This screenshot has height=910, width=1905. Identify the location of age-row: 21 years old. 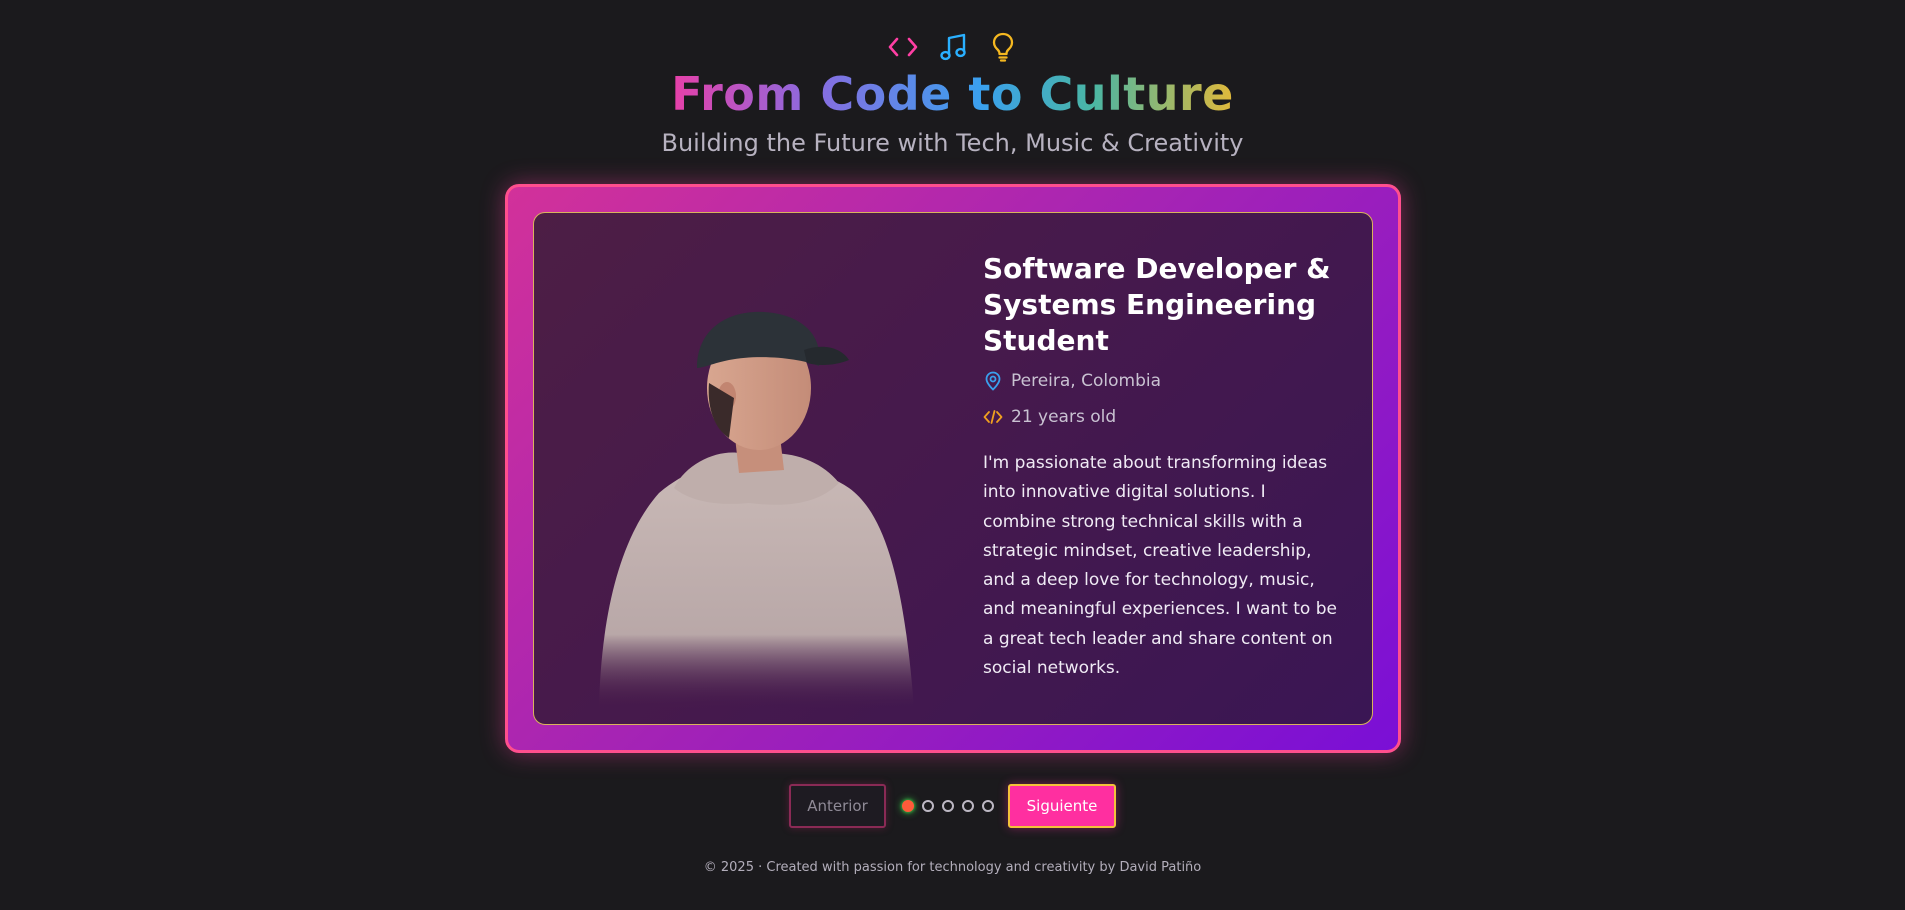
(1163, 417).